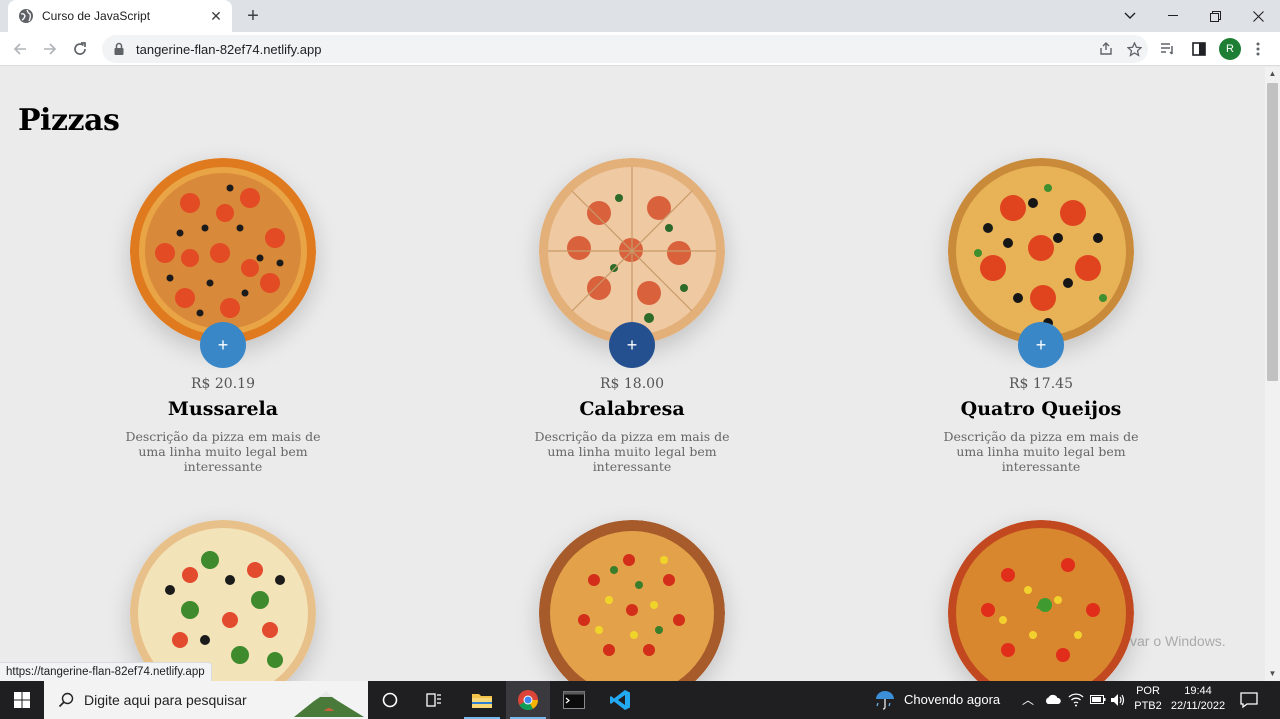 The width and height of the screenshot is (1280, 719). Describe the element at coordinates (1230, 49) in the screenshot. I see `profile-avatar: R` at that location.